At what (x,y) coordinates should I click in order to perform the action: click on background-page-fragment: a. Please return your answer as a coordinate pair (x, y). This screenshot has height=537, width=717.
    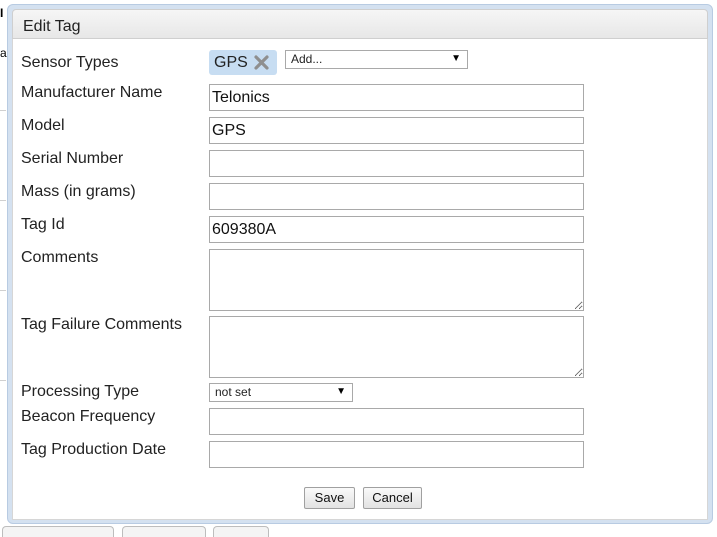
    Looking at the image, I should click on (3, 53).